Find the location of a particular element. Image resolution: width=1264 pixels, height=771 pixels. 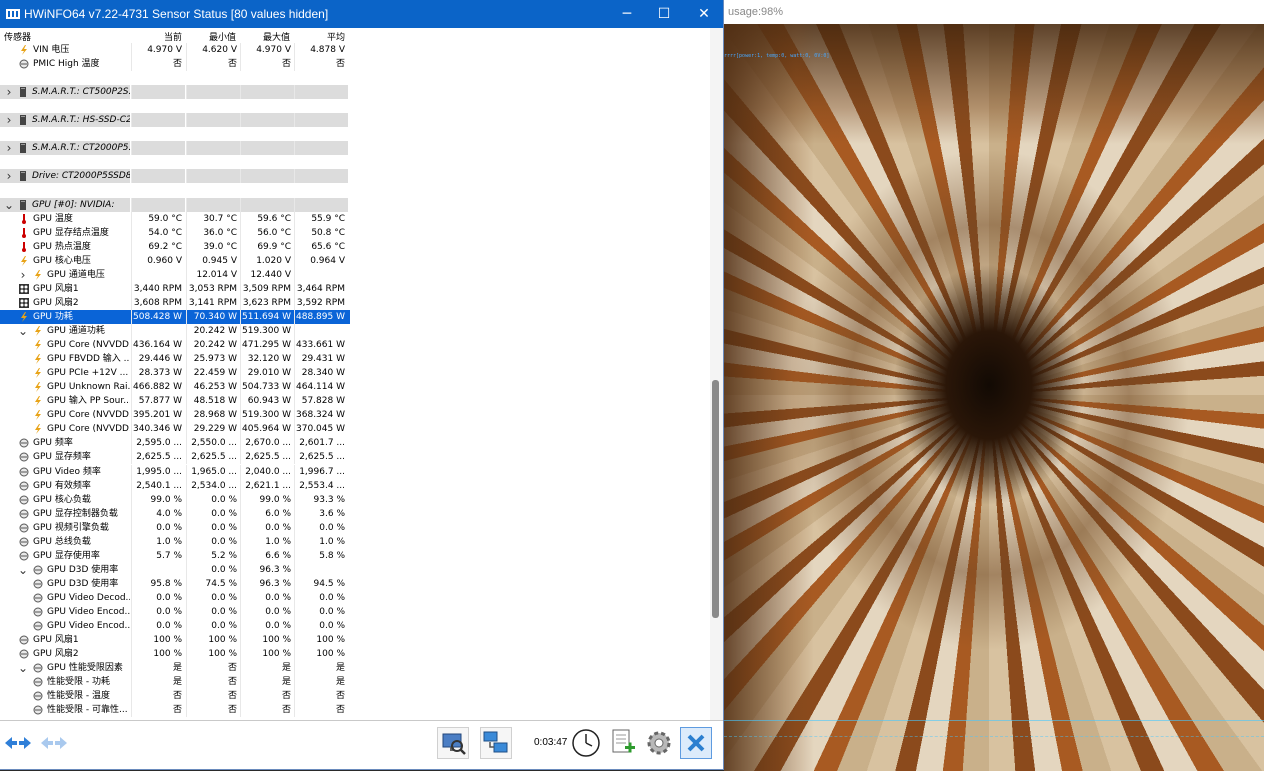

sensor-name-cell: GPU D3D 使用率 is located at coordinates (65, 584).